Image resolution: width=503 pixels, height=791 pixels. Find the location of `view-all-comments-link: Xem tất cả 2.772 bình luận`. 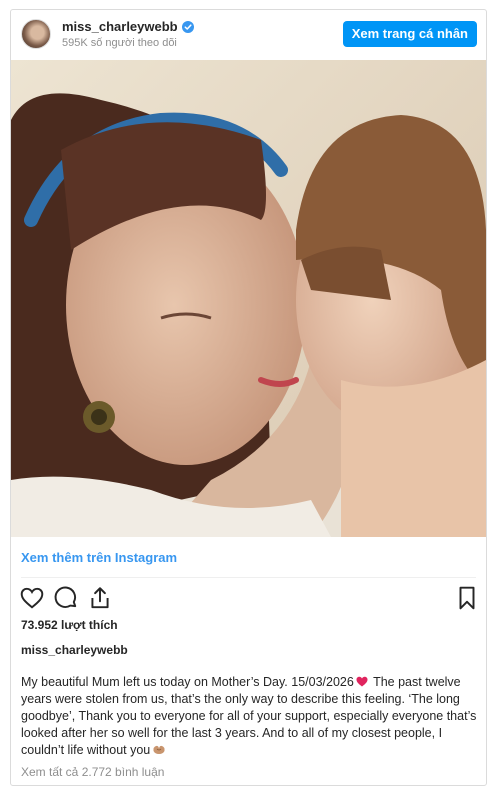

view-all-comments-link: Xem tất cả 2.772 bình luận is located at coordinates (92, 772).